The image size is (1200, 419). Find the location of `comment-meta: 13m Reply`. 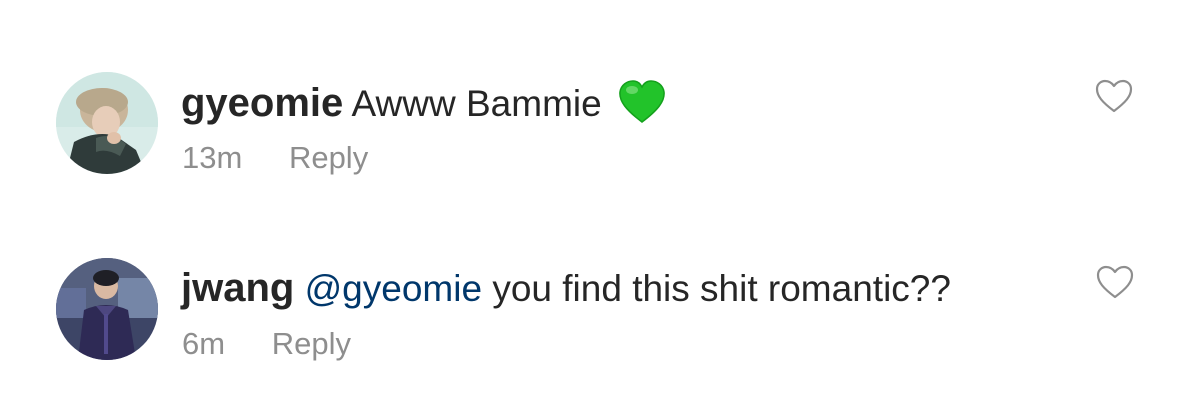

comment-meta: 13m Reply is located at coordinates (275, 158).